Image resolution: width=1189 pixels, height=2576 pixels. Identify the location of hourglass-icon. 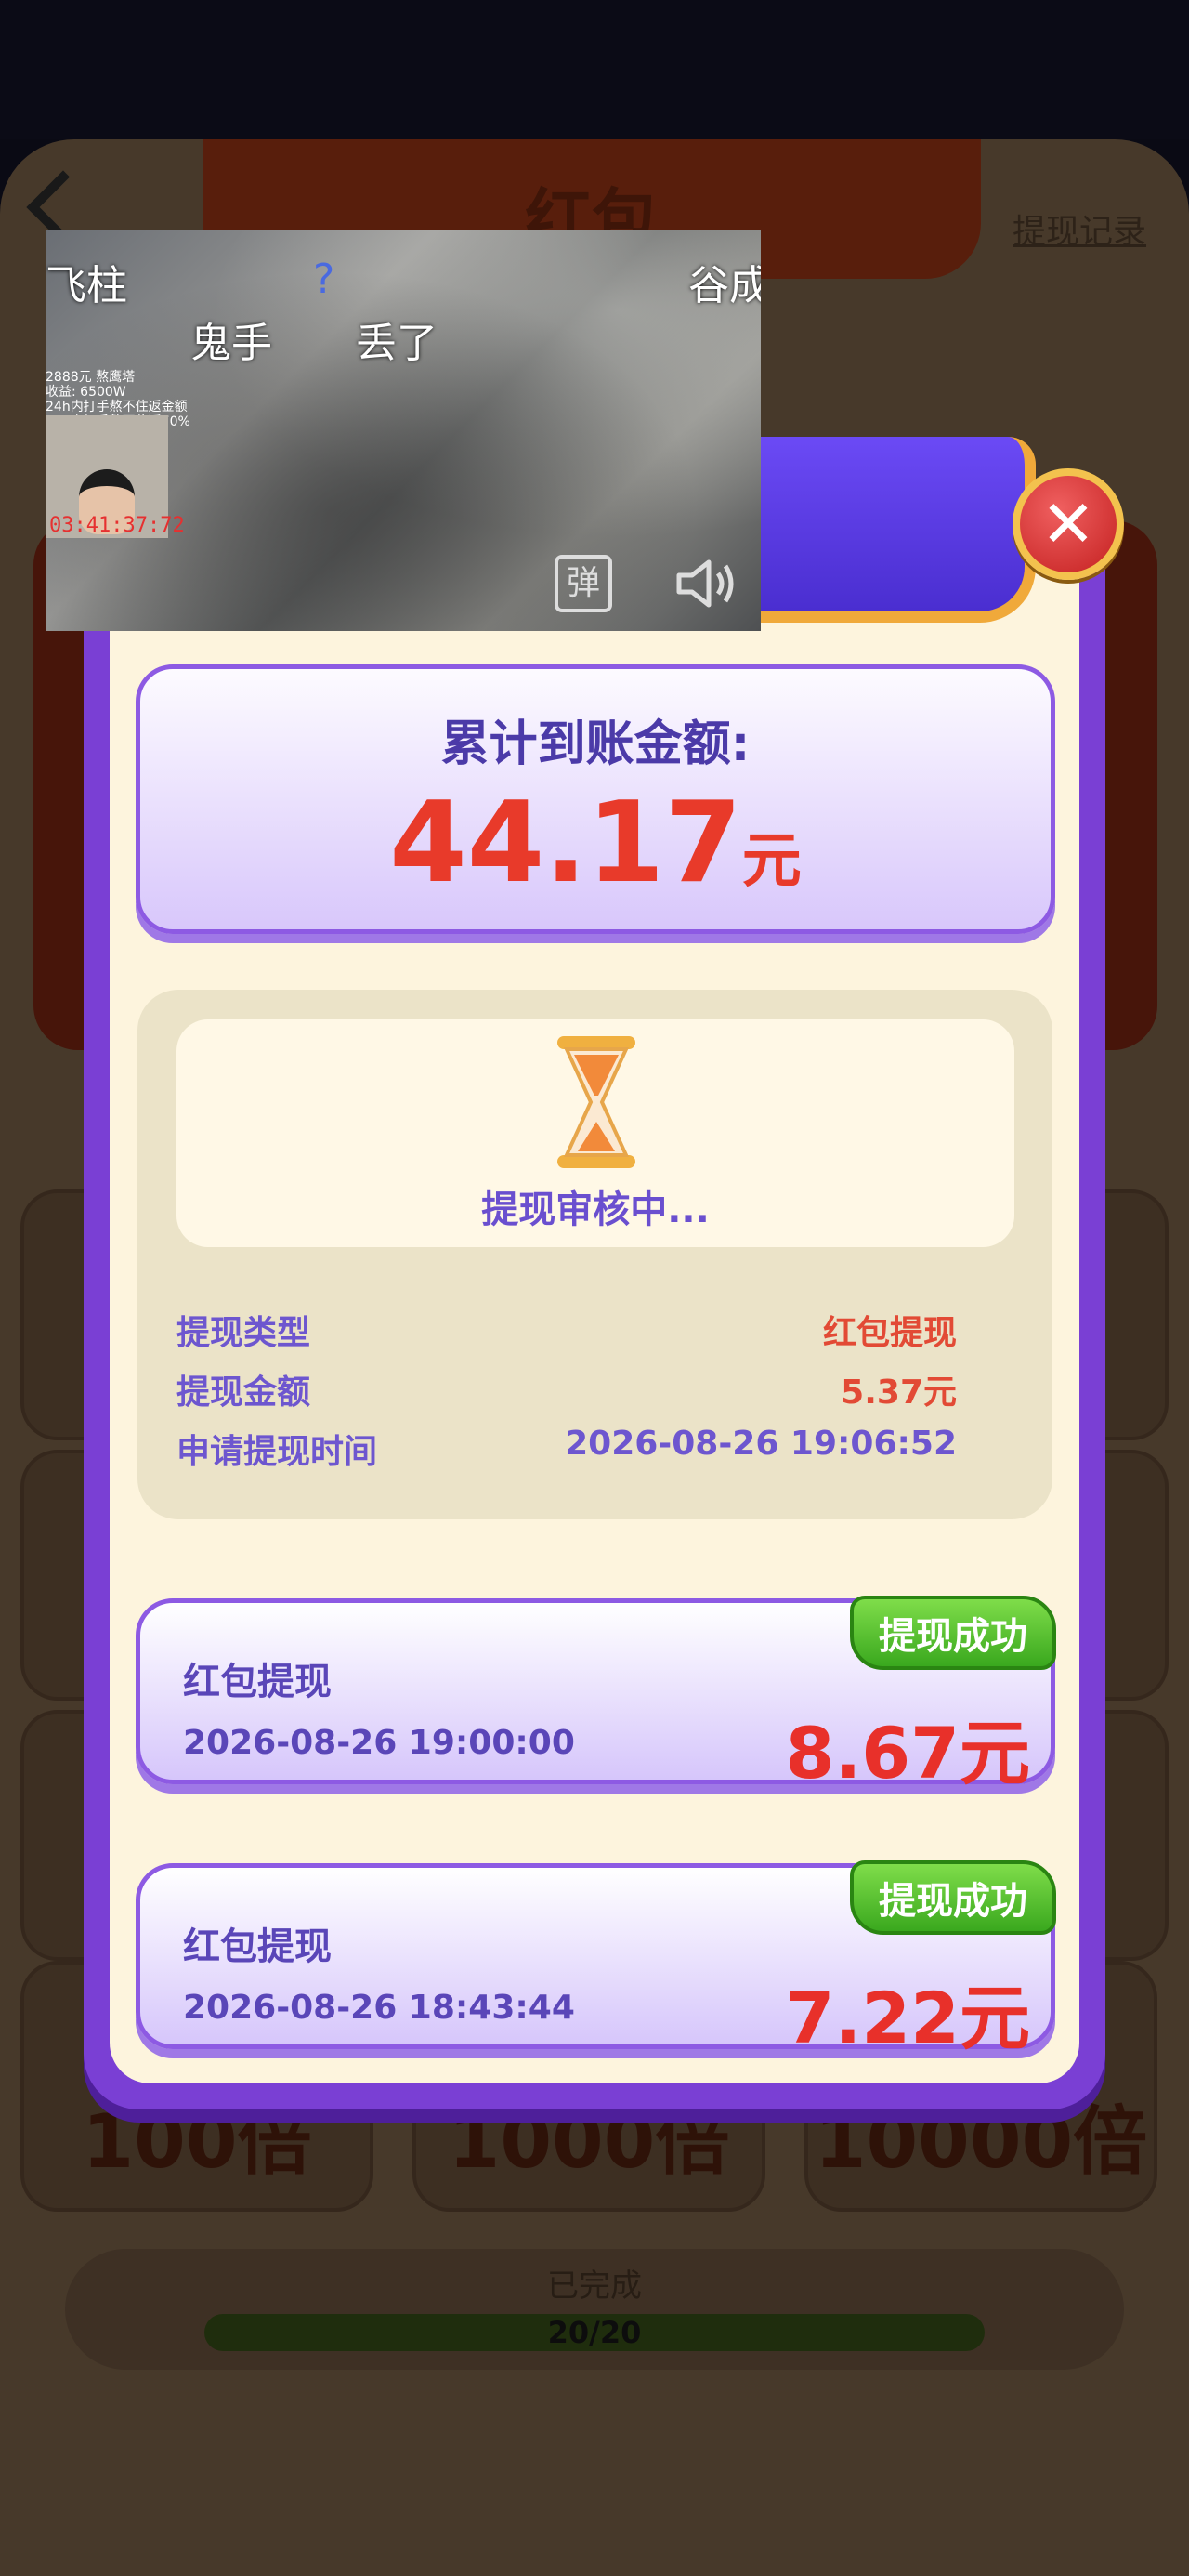
(596, 1102).